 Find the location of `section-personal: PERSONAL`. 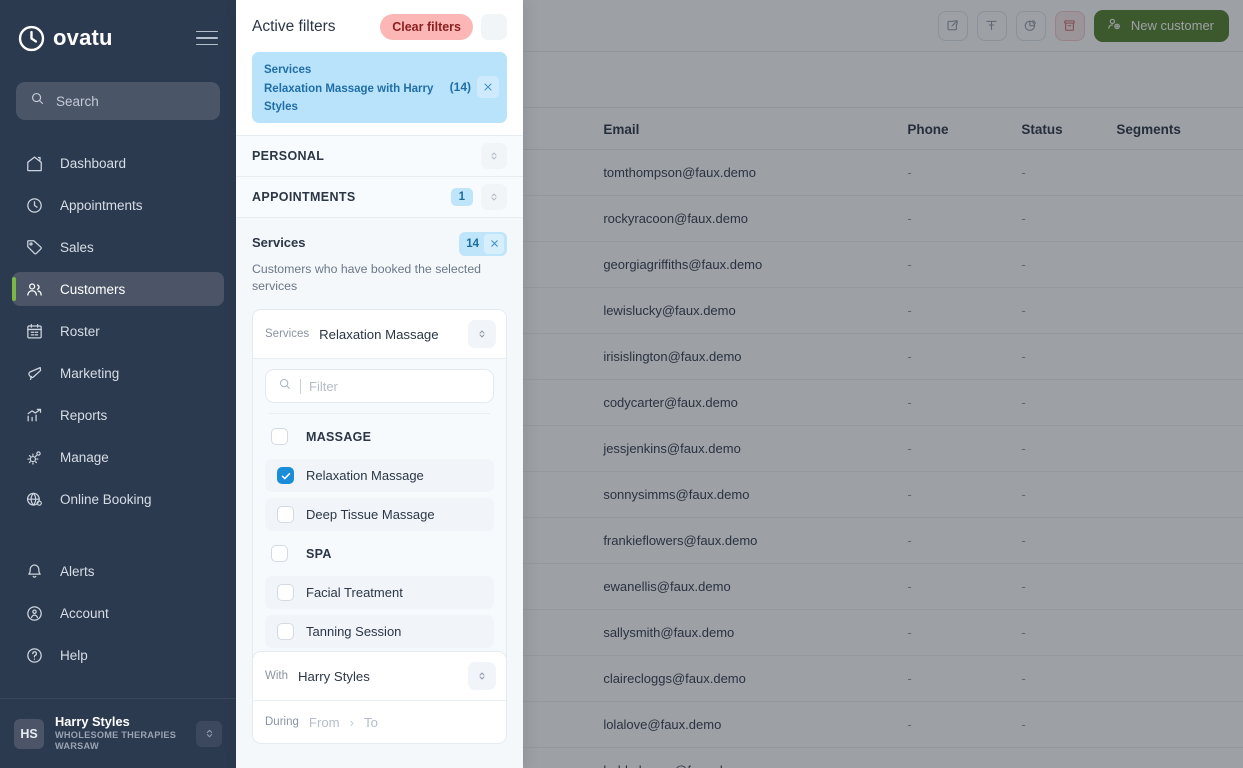

section-personal: PERSONAL is located at coordinates (379, 156).